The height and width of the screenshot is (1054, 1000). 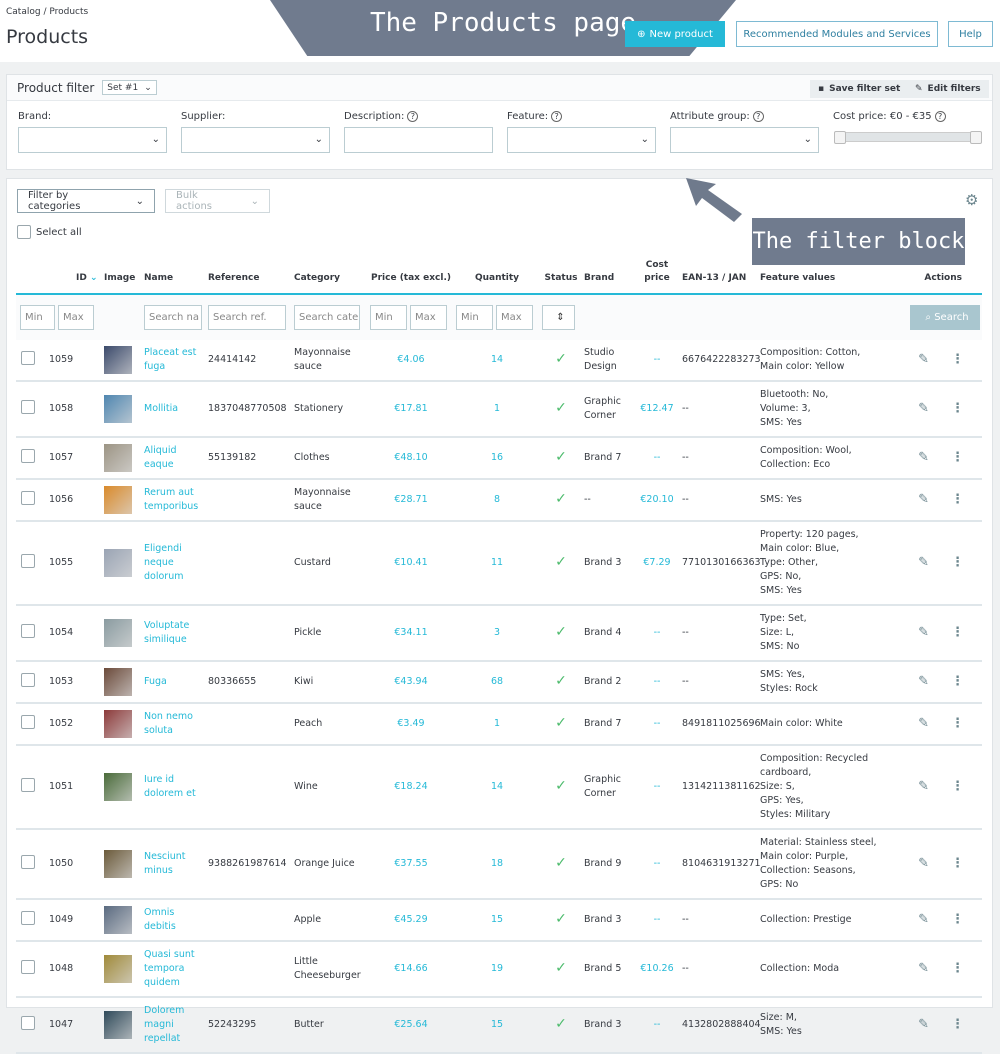 What do you see at coordinates (411, 361) in the screenshot?
I see `product-price: €4.06` at bounding box center [411, 361].